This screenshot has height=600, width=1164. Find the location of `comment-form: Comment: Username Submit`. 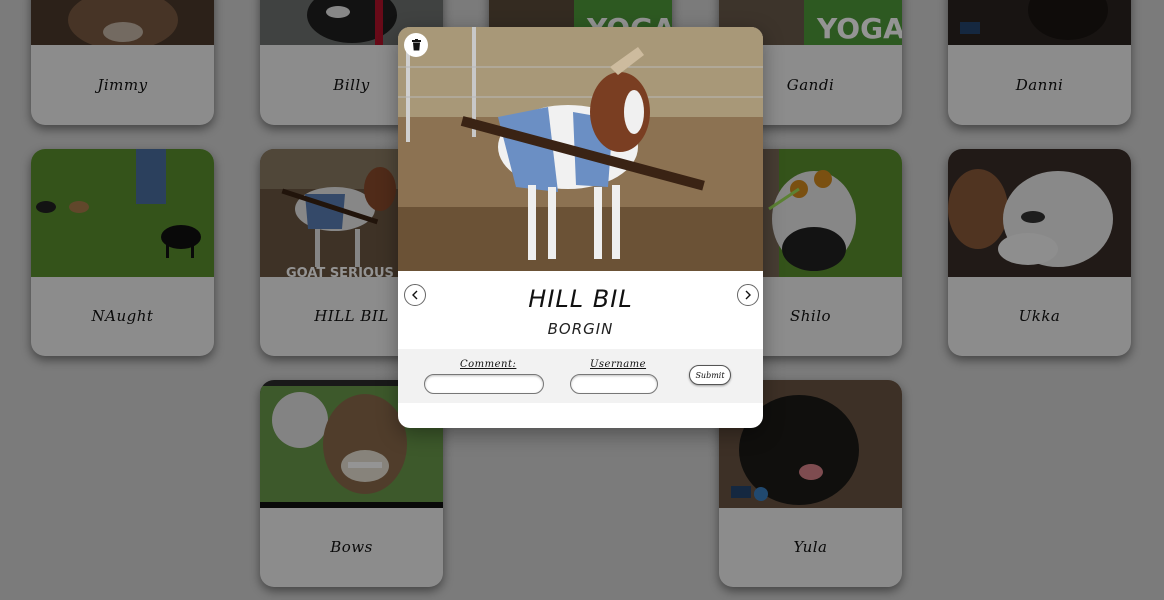

comment-form: Comment: Username Submit is located at coordinates (580, 376).